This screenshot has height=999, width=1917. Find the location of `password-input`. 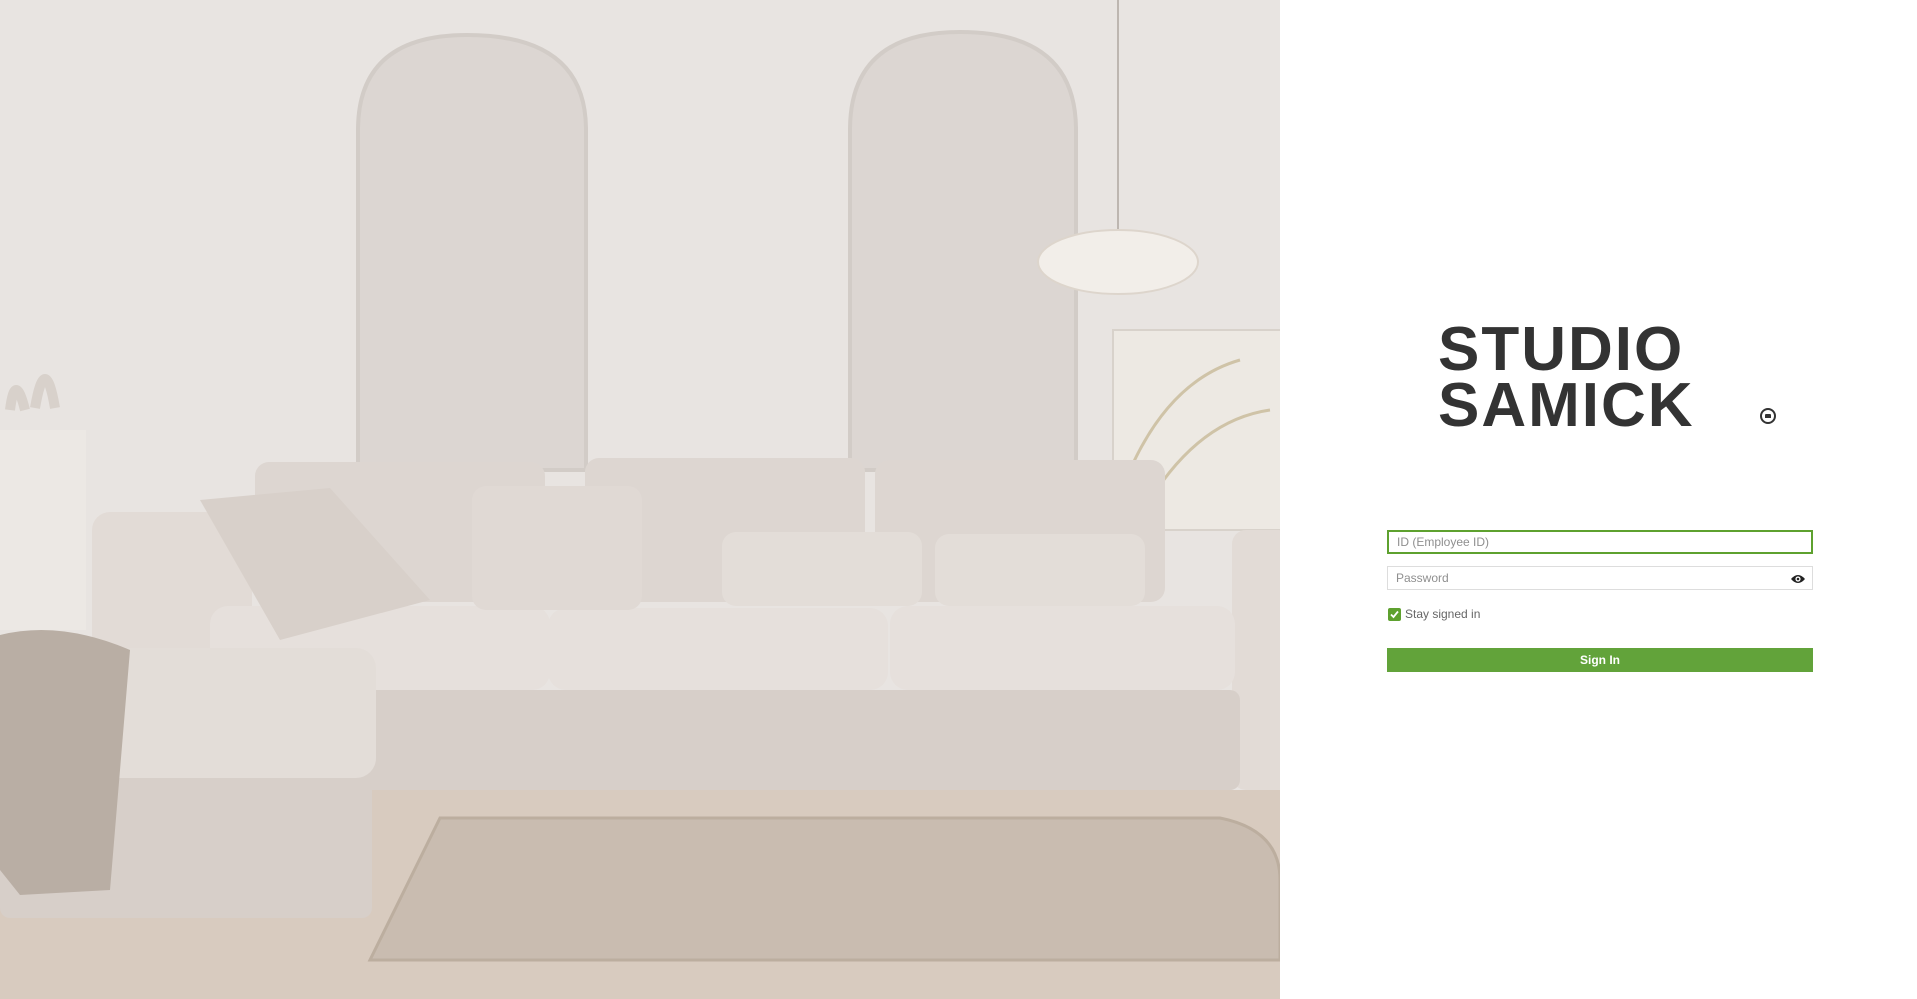

password-input is located at coordinates (1600, 578).